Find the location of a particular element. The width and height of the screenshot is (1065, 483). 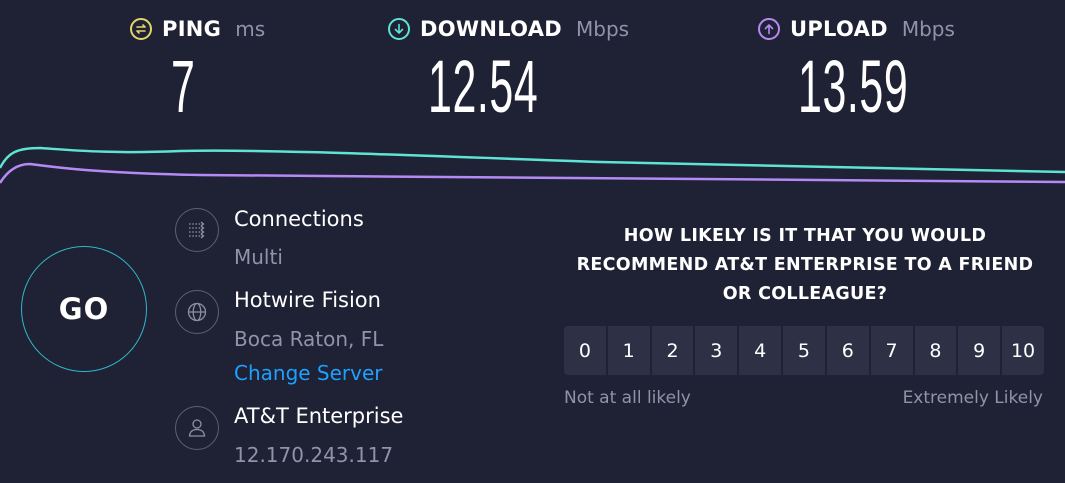

server-location: Boca Raton, FL is located at coordinates (309, 339).